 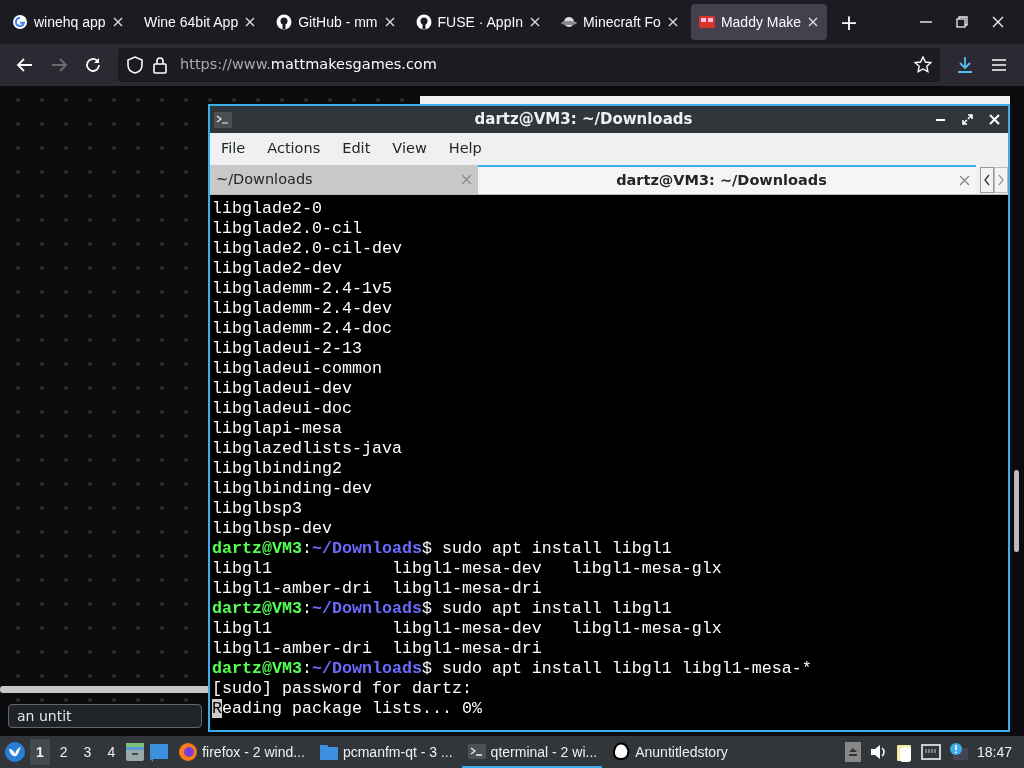 What do you see at coordinates (877, 752) in the screenshot?
I see `volume-icon` at bounding box center [877, 752].